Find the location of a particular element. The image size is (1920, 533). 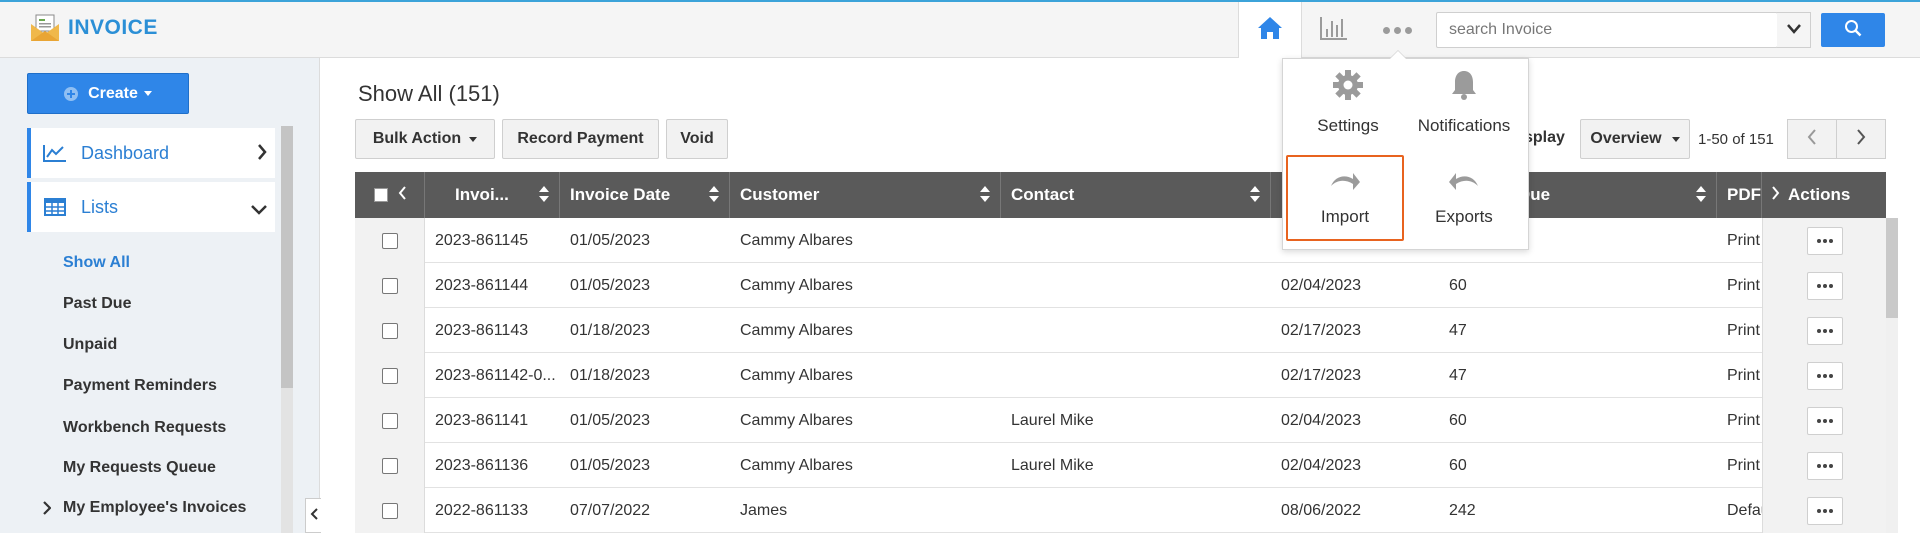

record-payment-label: Record Payment is located at coordinates (580, 138).